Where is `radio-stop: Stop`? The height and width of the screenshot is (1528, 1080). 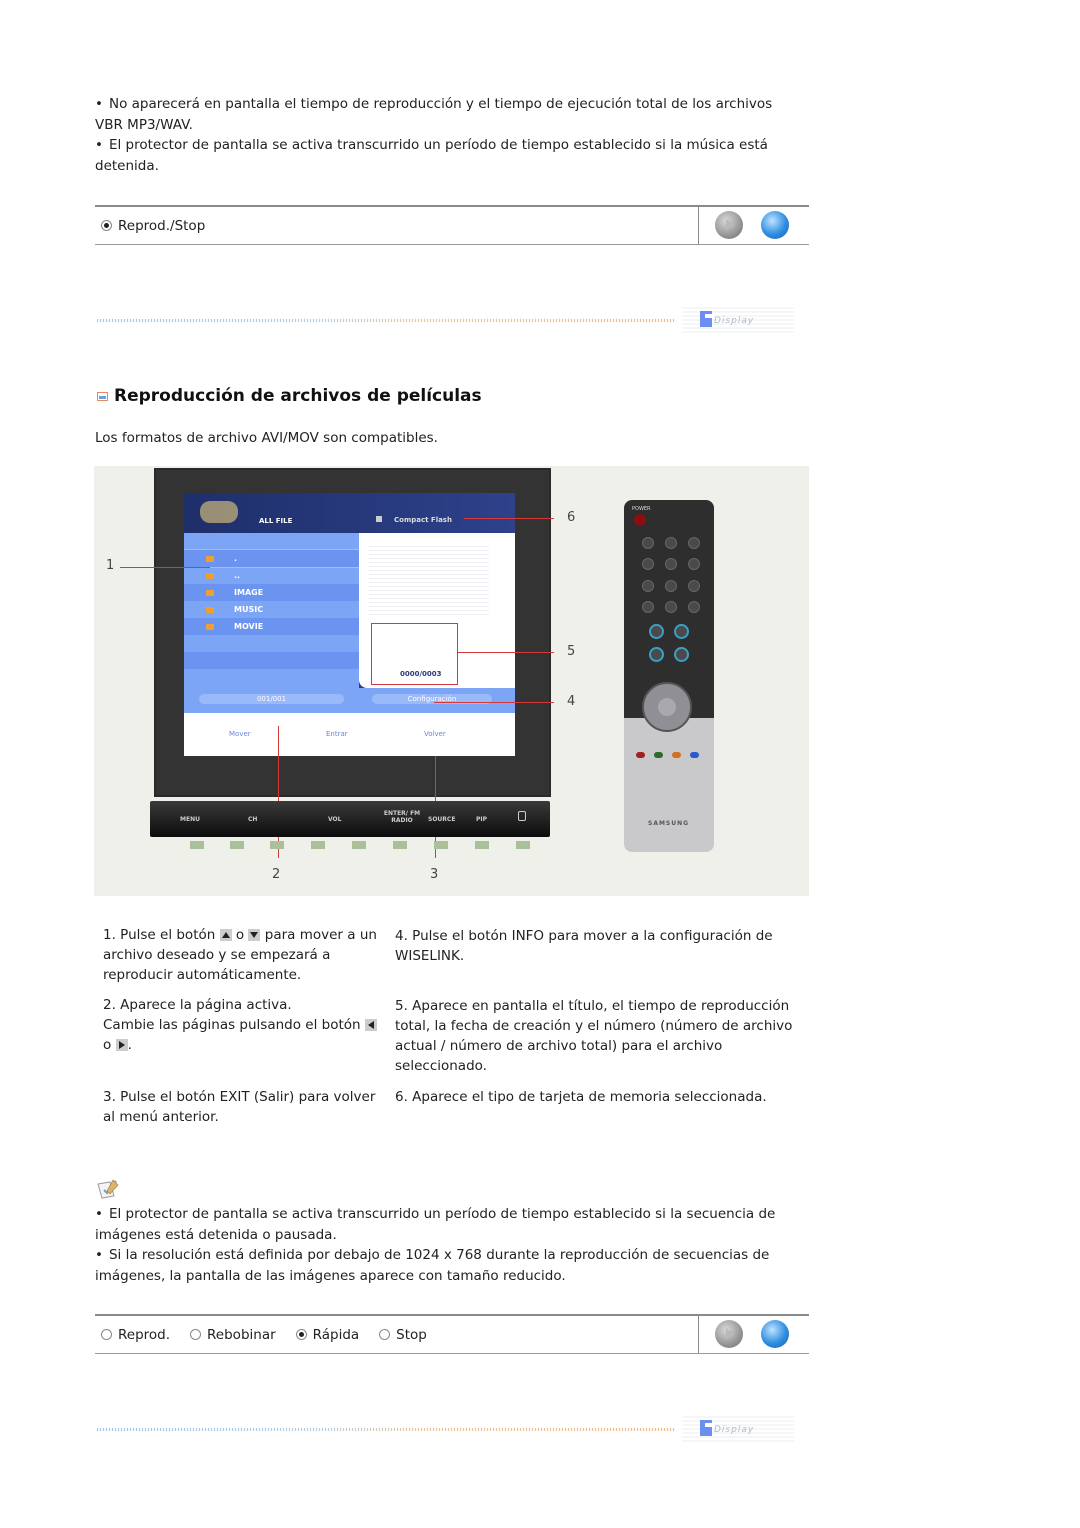
radio-stop: Stop is located at coordinates (403, 1335).